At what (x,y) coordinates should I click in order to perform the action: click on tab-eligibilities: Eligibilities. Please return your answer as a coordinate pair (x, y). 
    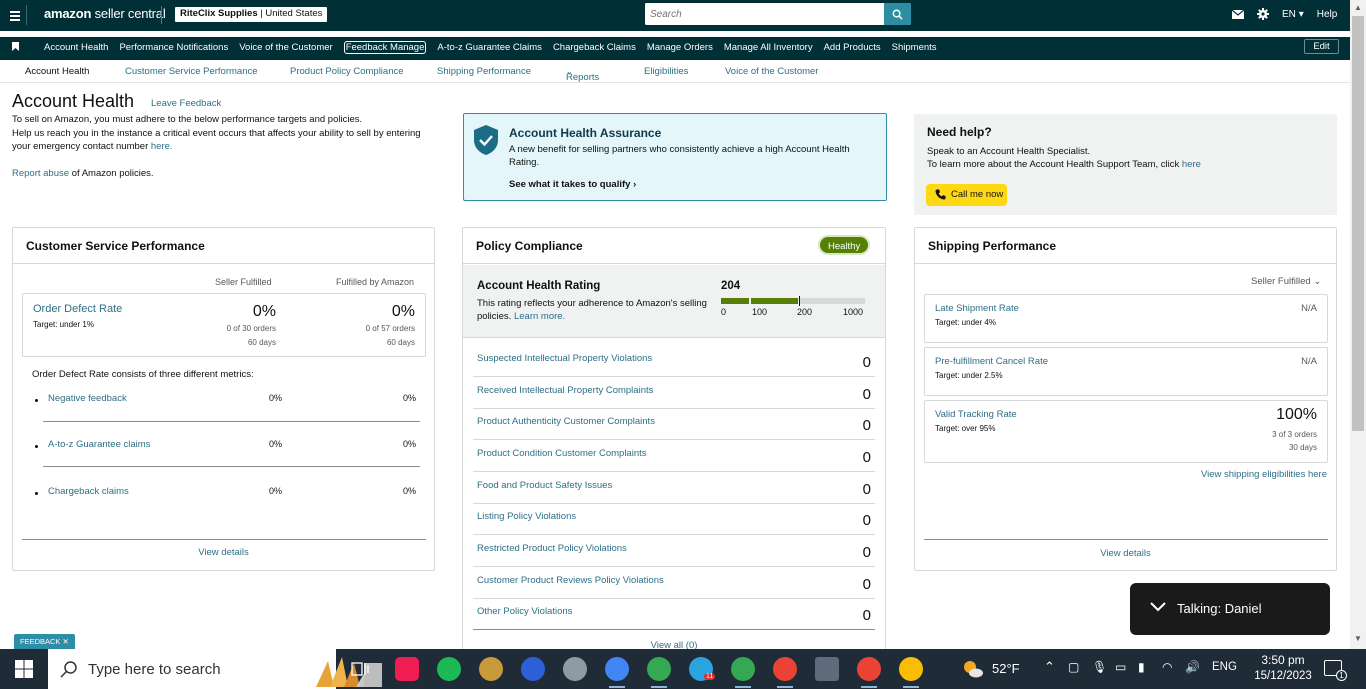
    Looking at the image, I should click on (666, 71).